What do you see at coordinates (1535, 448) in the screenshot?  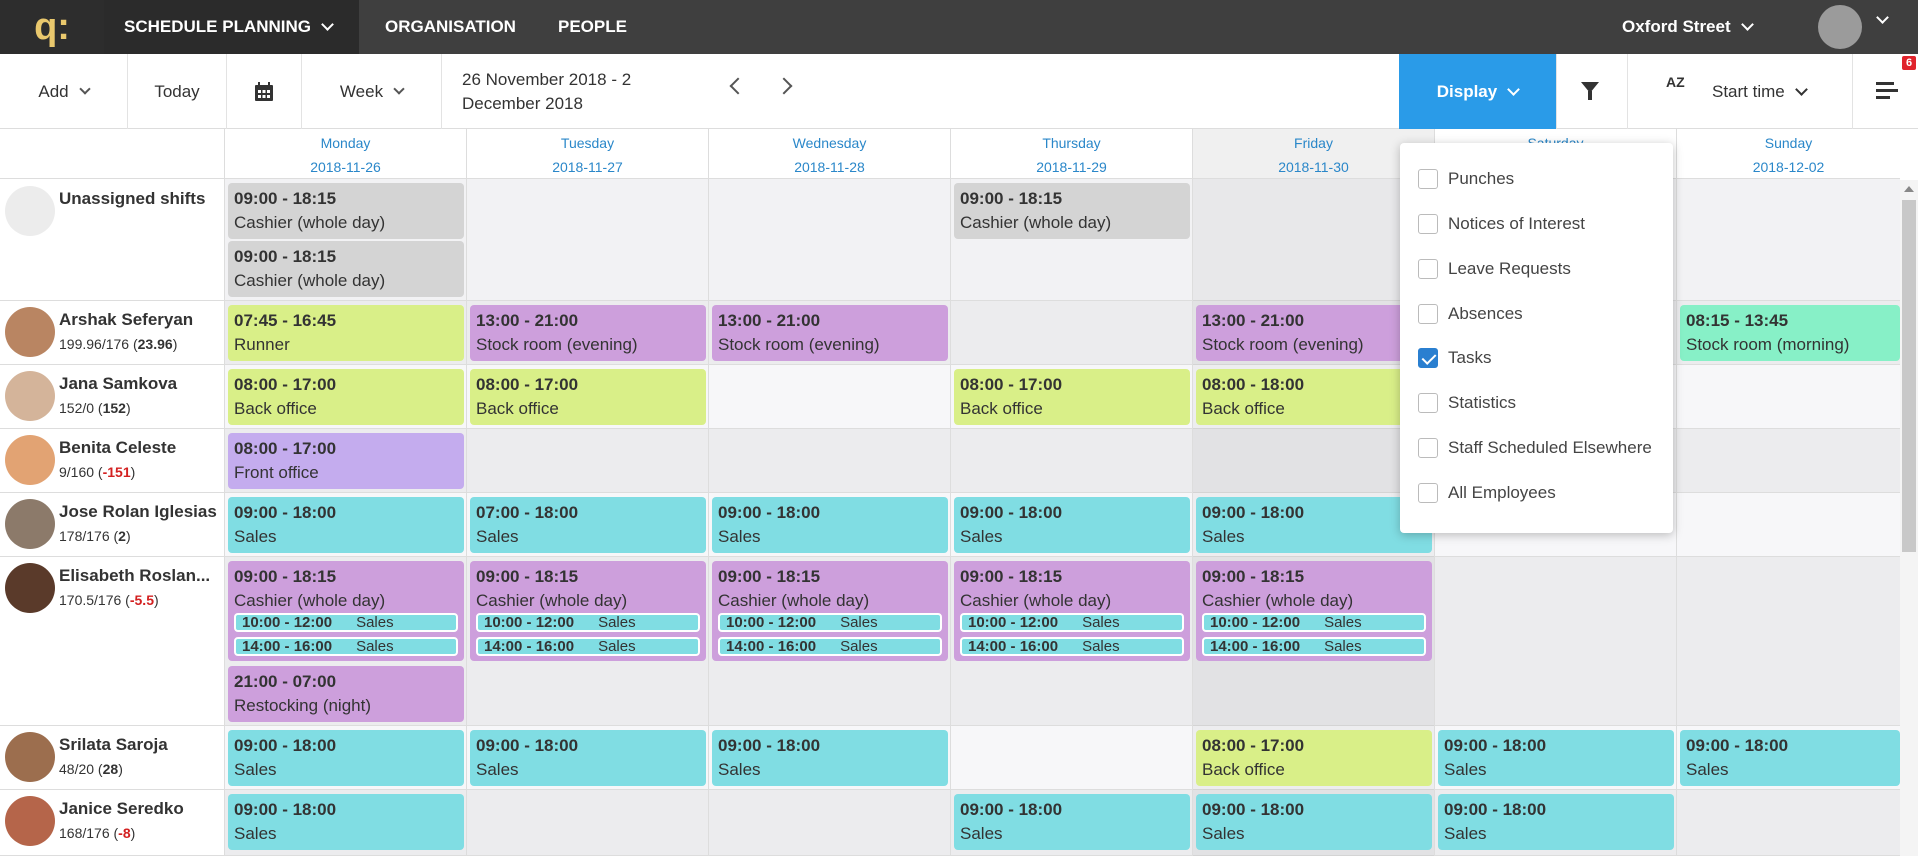 I see `display-option-staff-elsewhere: Staff Scheduled Elsewhere` at bounding box center [1535, 448].